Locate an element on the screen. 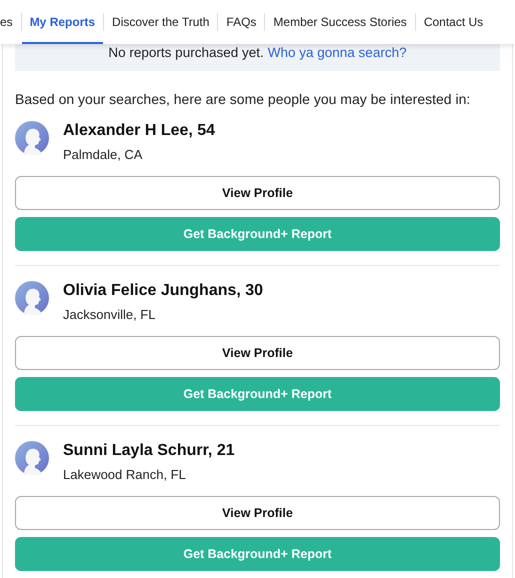 The height and width of the screenshot is (578, 515). intro-text: Based on your searches, here are some people you may be interested in: is located at coordinates (243, 99).